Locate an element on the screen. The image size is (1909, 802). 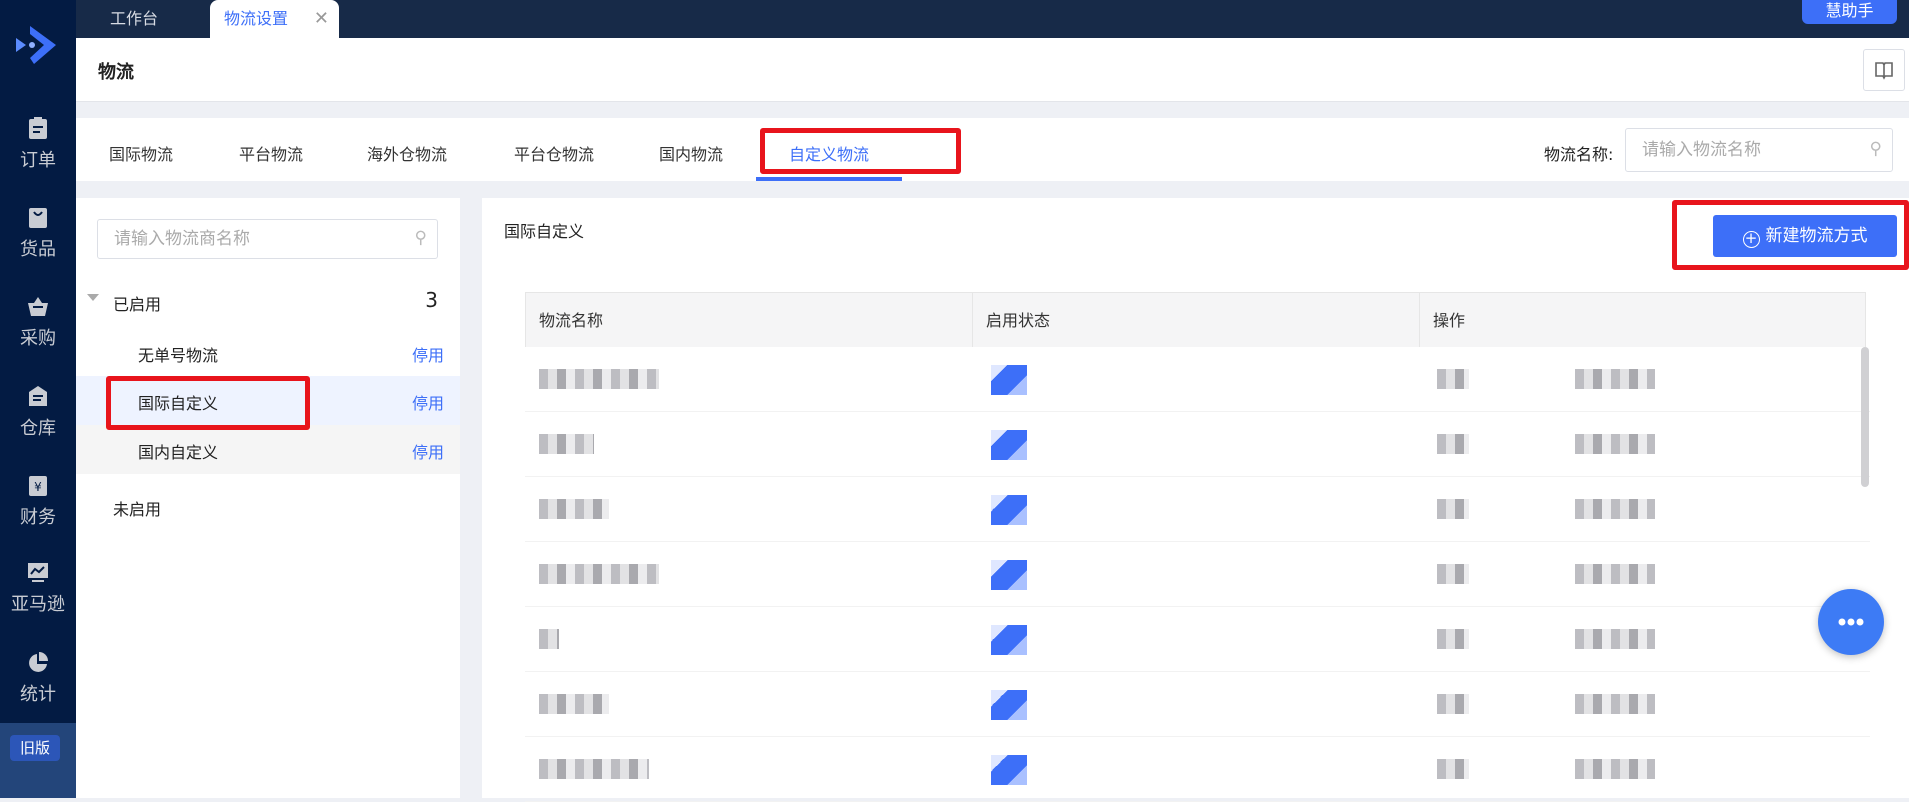
disabled-group-label: 未启用 is located at coordinates (137, 508).